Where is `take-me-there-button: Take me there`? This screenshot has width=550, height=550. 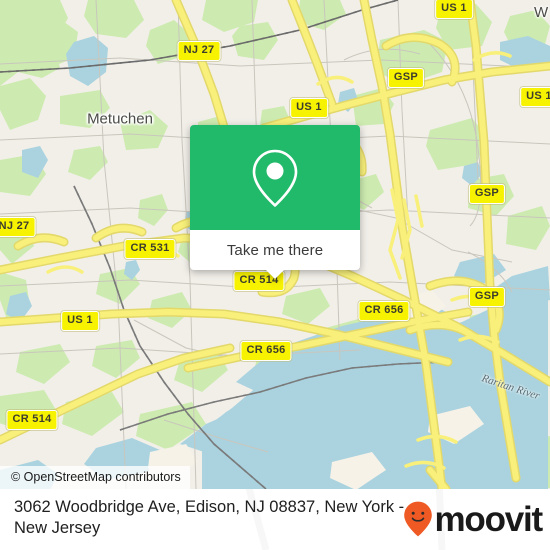
take-me-there-button: Take me there is located at coordinates (275, 254).